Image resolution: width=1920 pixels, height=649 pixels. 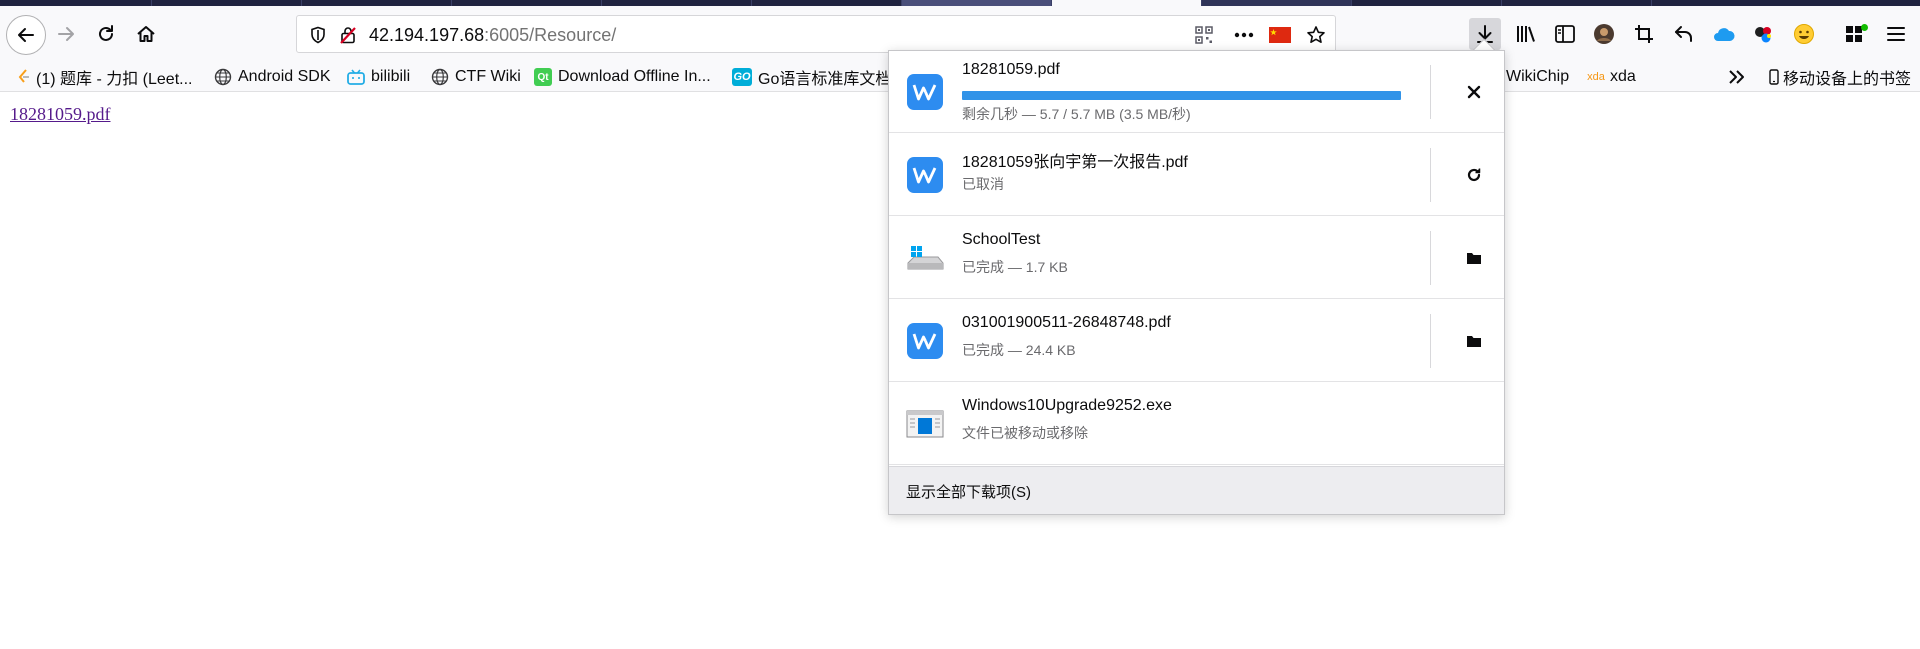 What do you see at coordinates (24, 77) in the screenshot?
I see `leetcode-icon` at bounding box center [24, 77].